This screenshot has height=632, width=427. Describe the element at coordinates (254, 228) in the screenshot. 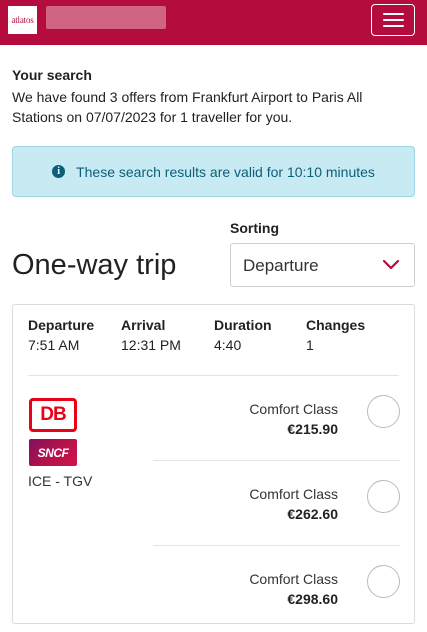

I see `sorting-label: Sorting` at that location.